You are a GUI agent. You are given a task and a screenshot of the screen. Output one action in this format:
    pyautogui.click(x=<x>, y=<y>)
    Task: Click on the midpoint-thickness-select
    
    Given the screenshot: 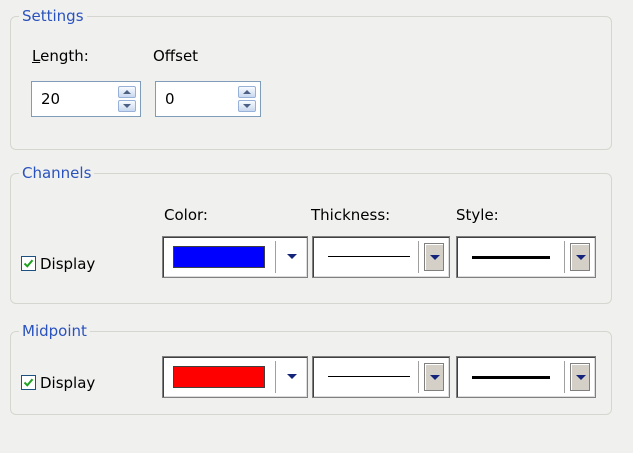 What is the action you would take?
    pyautogui.click(x=381, y=377)
    